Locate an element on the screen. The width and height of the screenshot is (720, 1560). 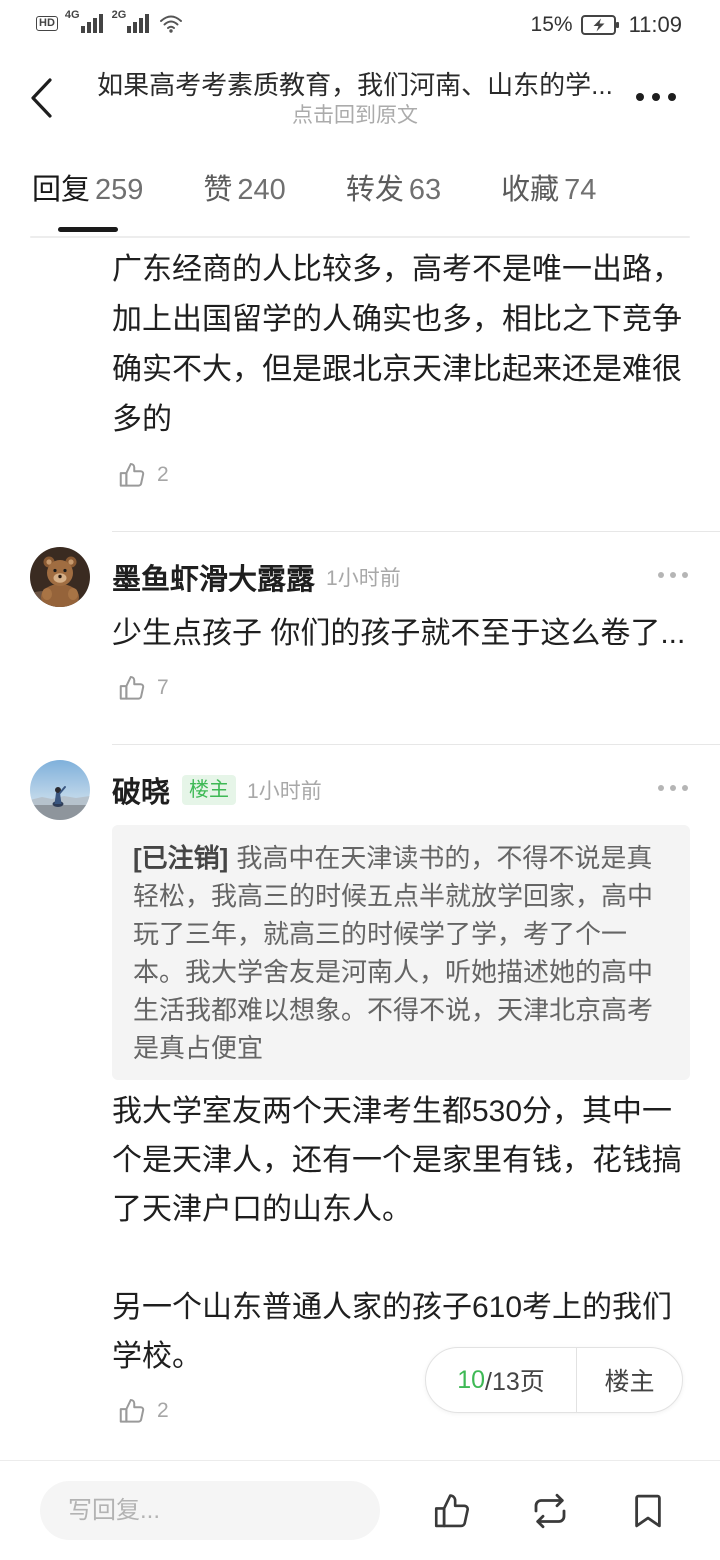
repost-button is located at coordinates (550, 1511).